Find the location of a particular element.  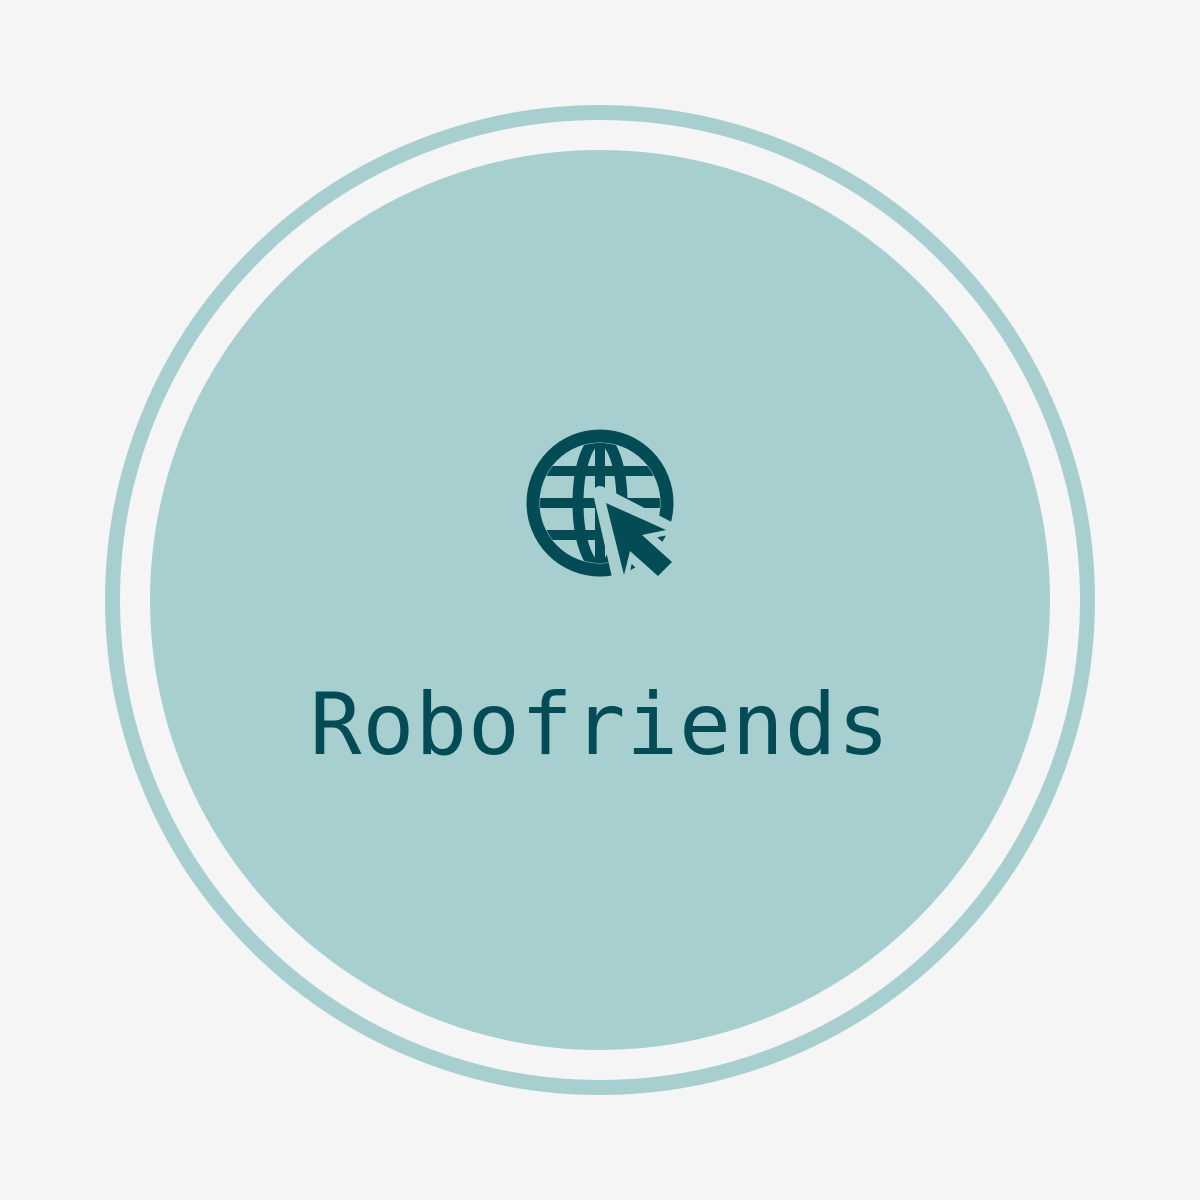

globe-cursor-icon is located at coordinates (602, 507).